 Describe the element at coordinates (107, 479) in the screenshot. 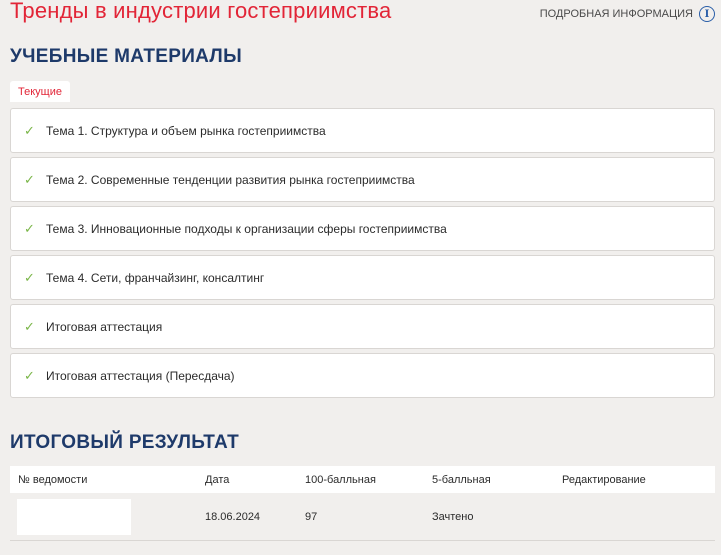

I see `col-statement-no: № ведомости` at that location.